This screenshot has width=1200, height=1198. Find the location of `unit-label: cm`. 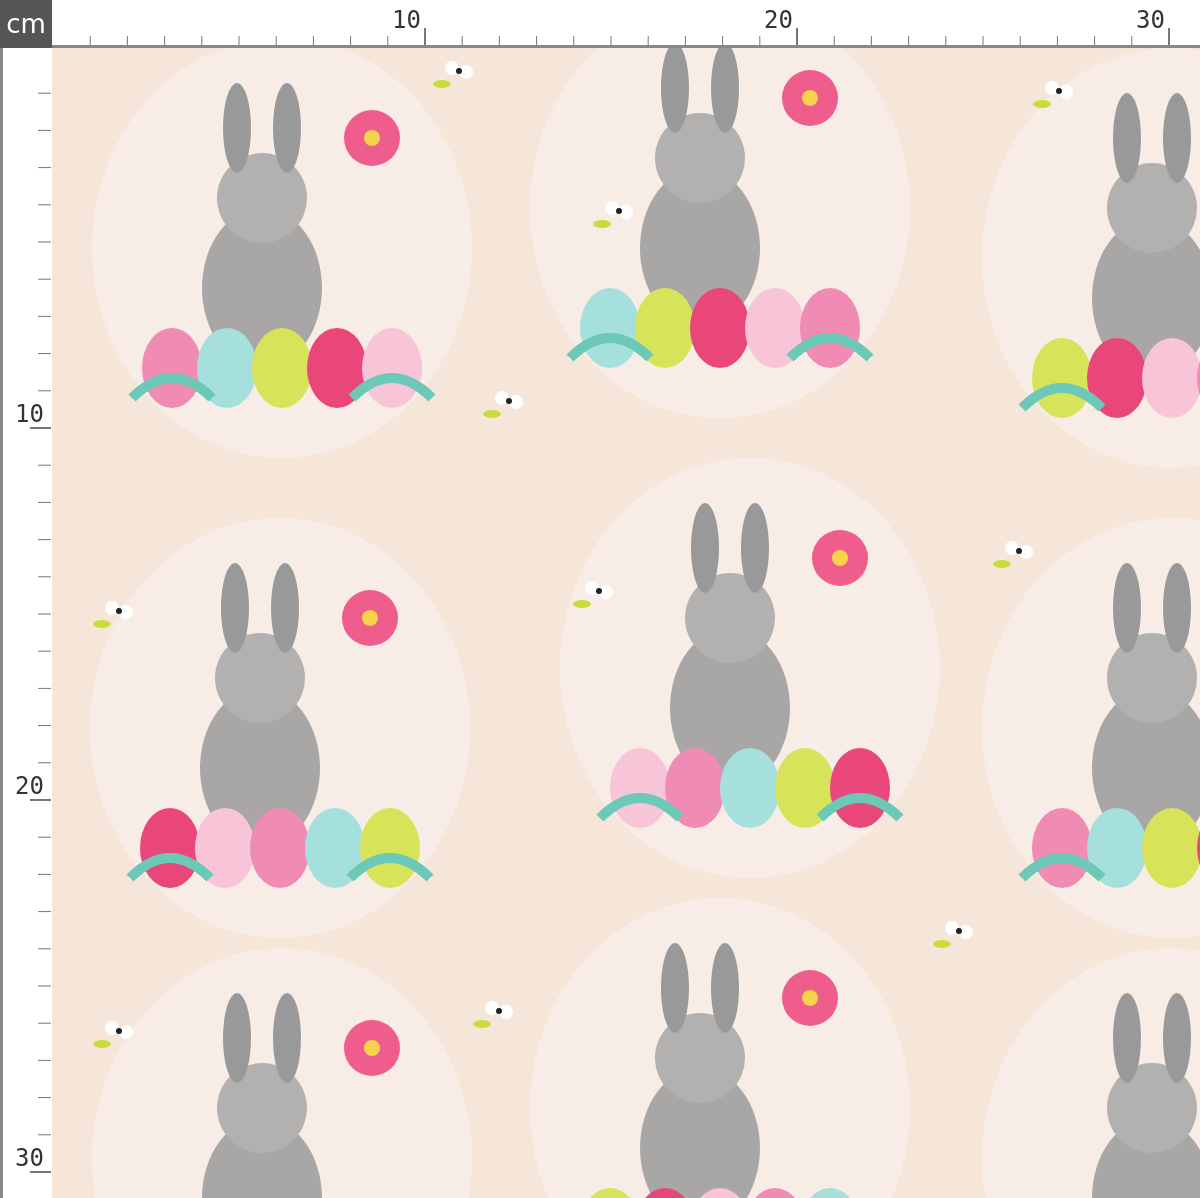

unit-label: cm is located at coordinates (26, 24).